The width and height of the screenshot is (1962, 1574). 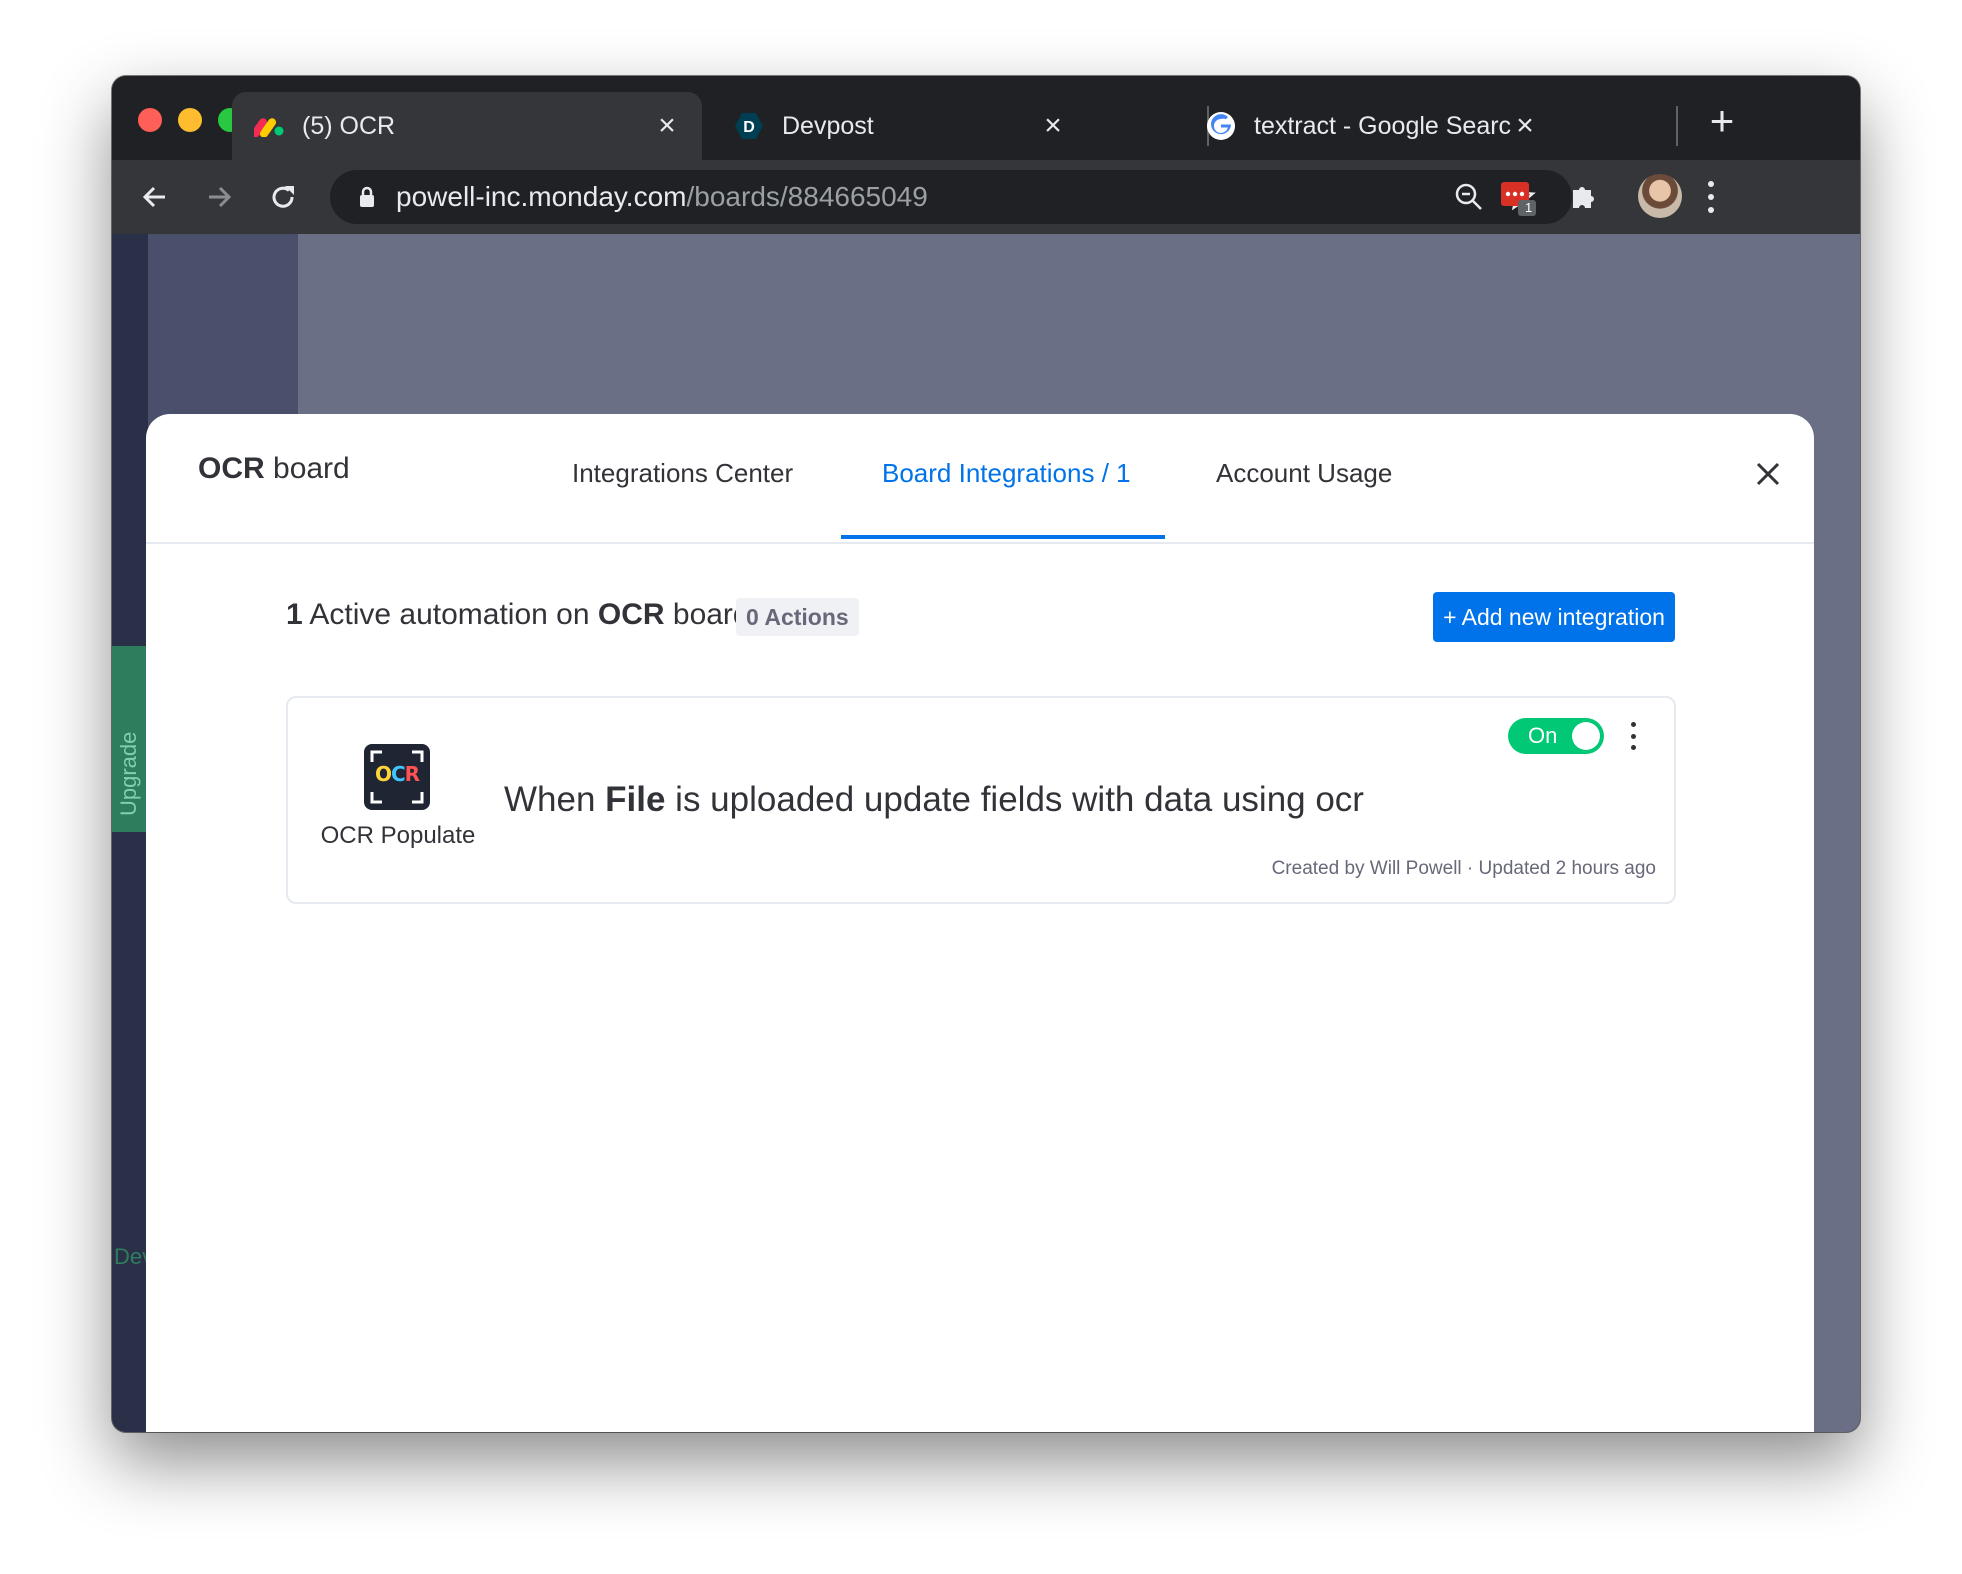 What do you see at coordinates (219, 197) in the screenshot?
I see `forward-arrow-icon` at bounding box center [219, 197].